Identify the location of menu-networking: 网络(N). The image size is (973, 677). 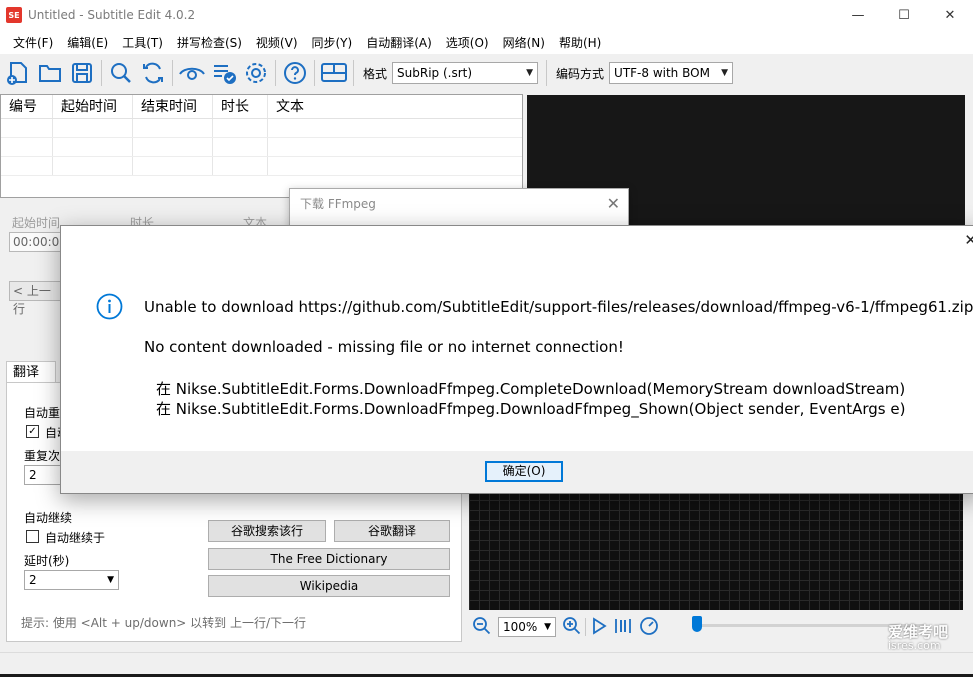
(524, 42).